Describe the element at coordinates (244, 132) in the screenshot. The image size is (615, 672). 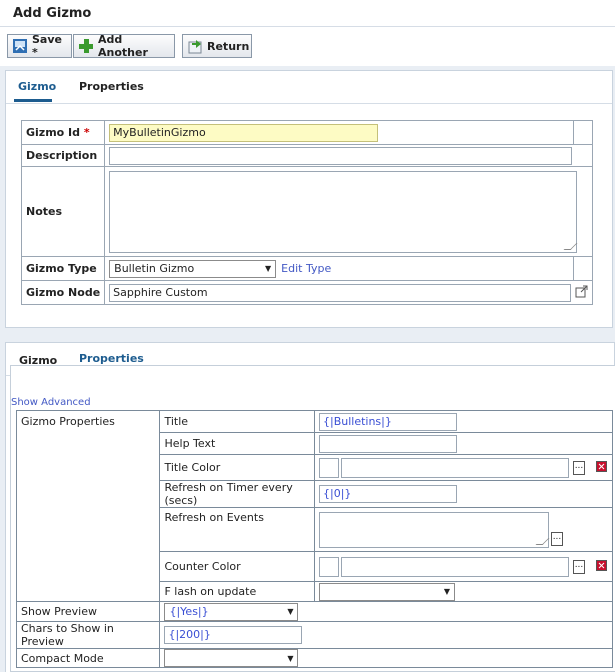
I see `gizmo-id-input: MyBulletinGizmo` at that location.